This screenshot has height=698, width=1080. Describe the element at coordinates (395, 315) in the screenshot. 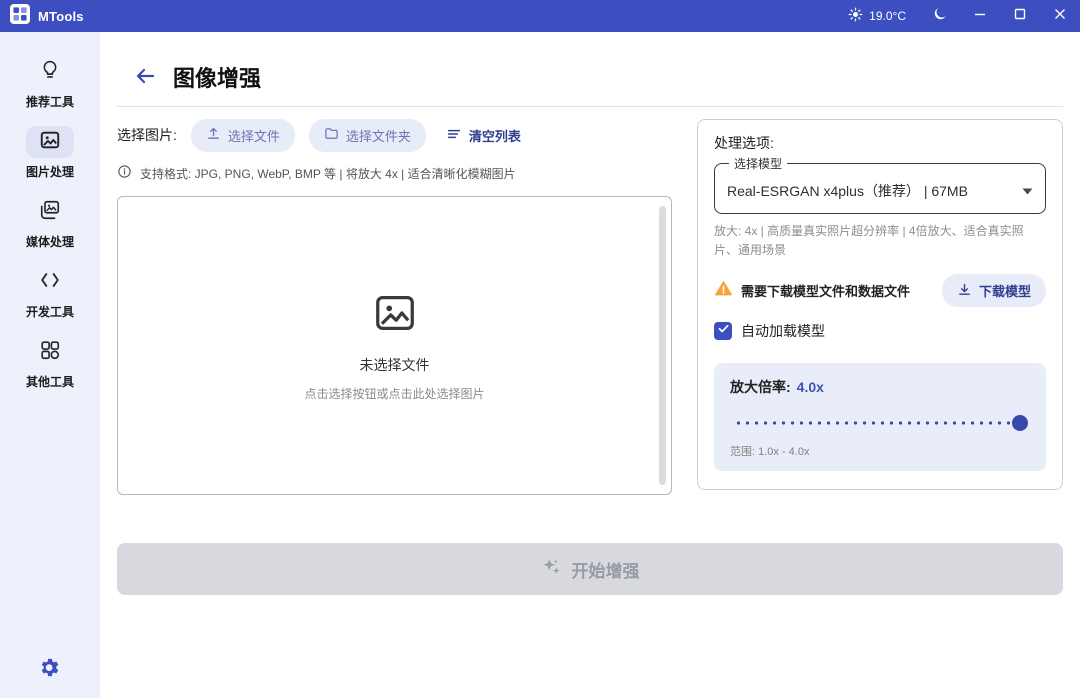

I see `image-placeholder-icon` at that location.